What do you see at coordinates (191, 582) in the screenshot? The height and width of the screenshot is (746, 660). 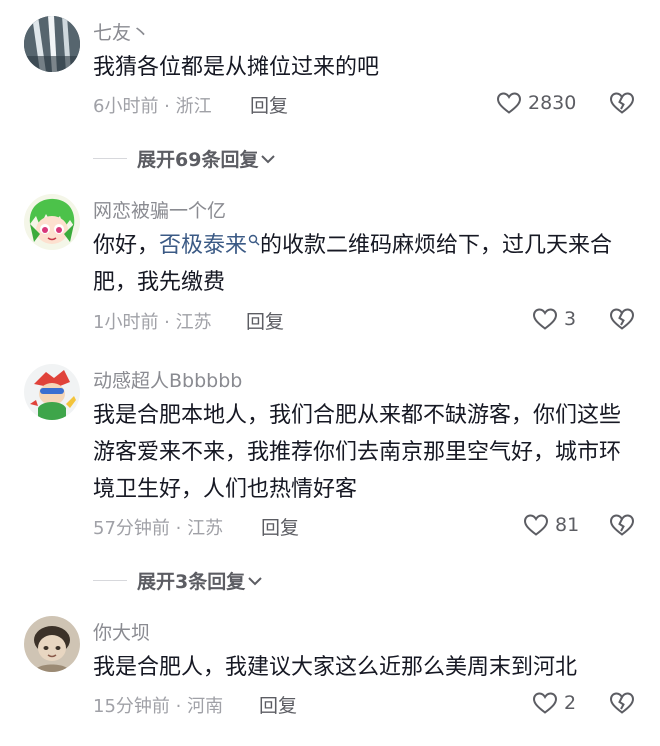 I see `expand-replies-label: 展开3条回复` at bounding box center [191, 582].